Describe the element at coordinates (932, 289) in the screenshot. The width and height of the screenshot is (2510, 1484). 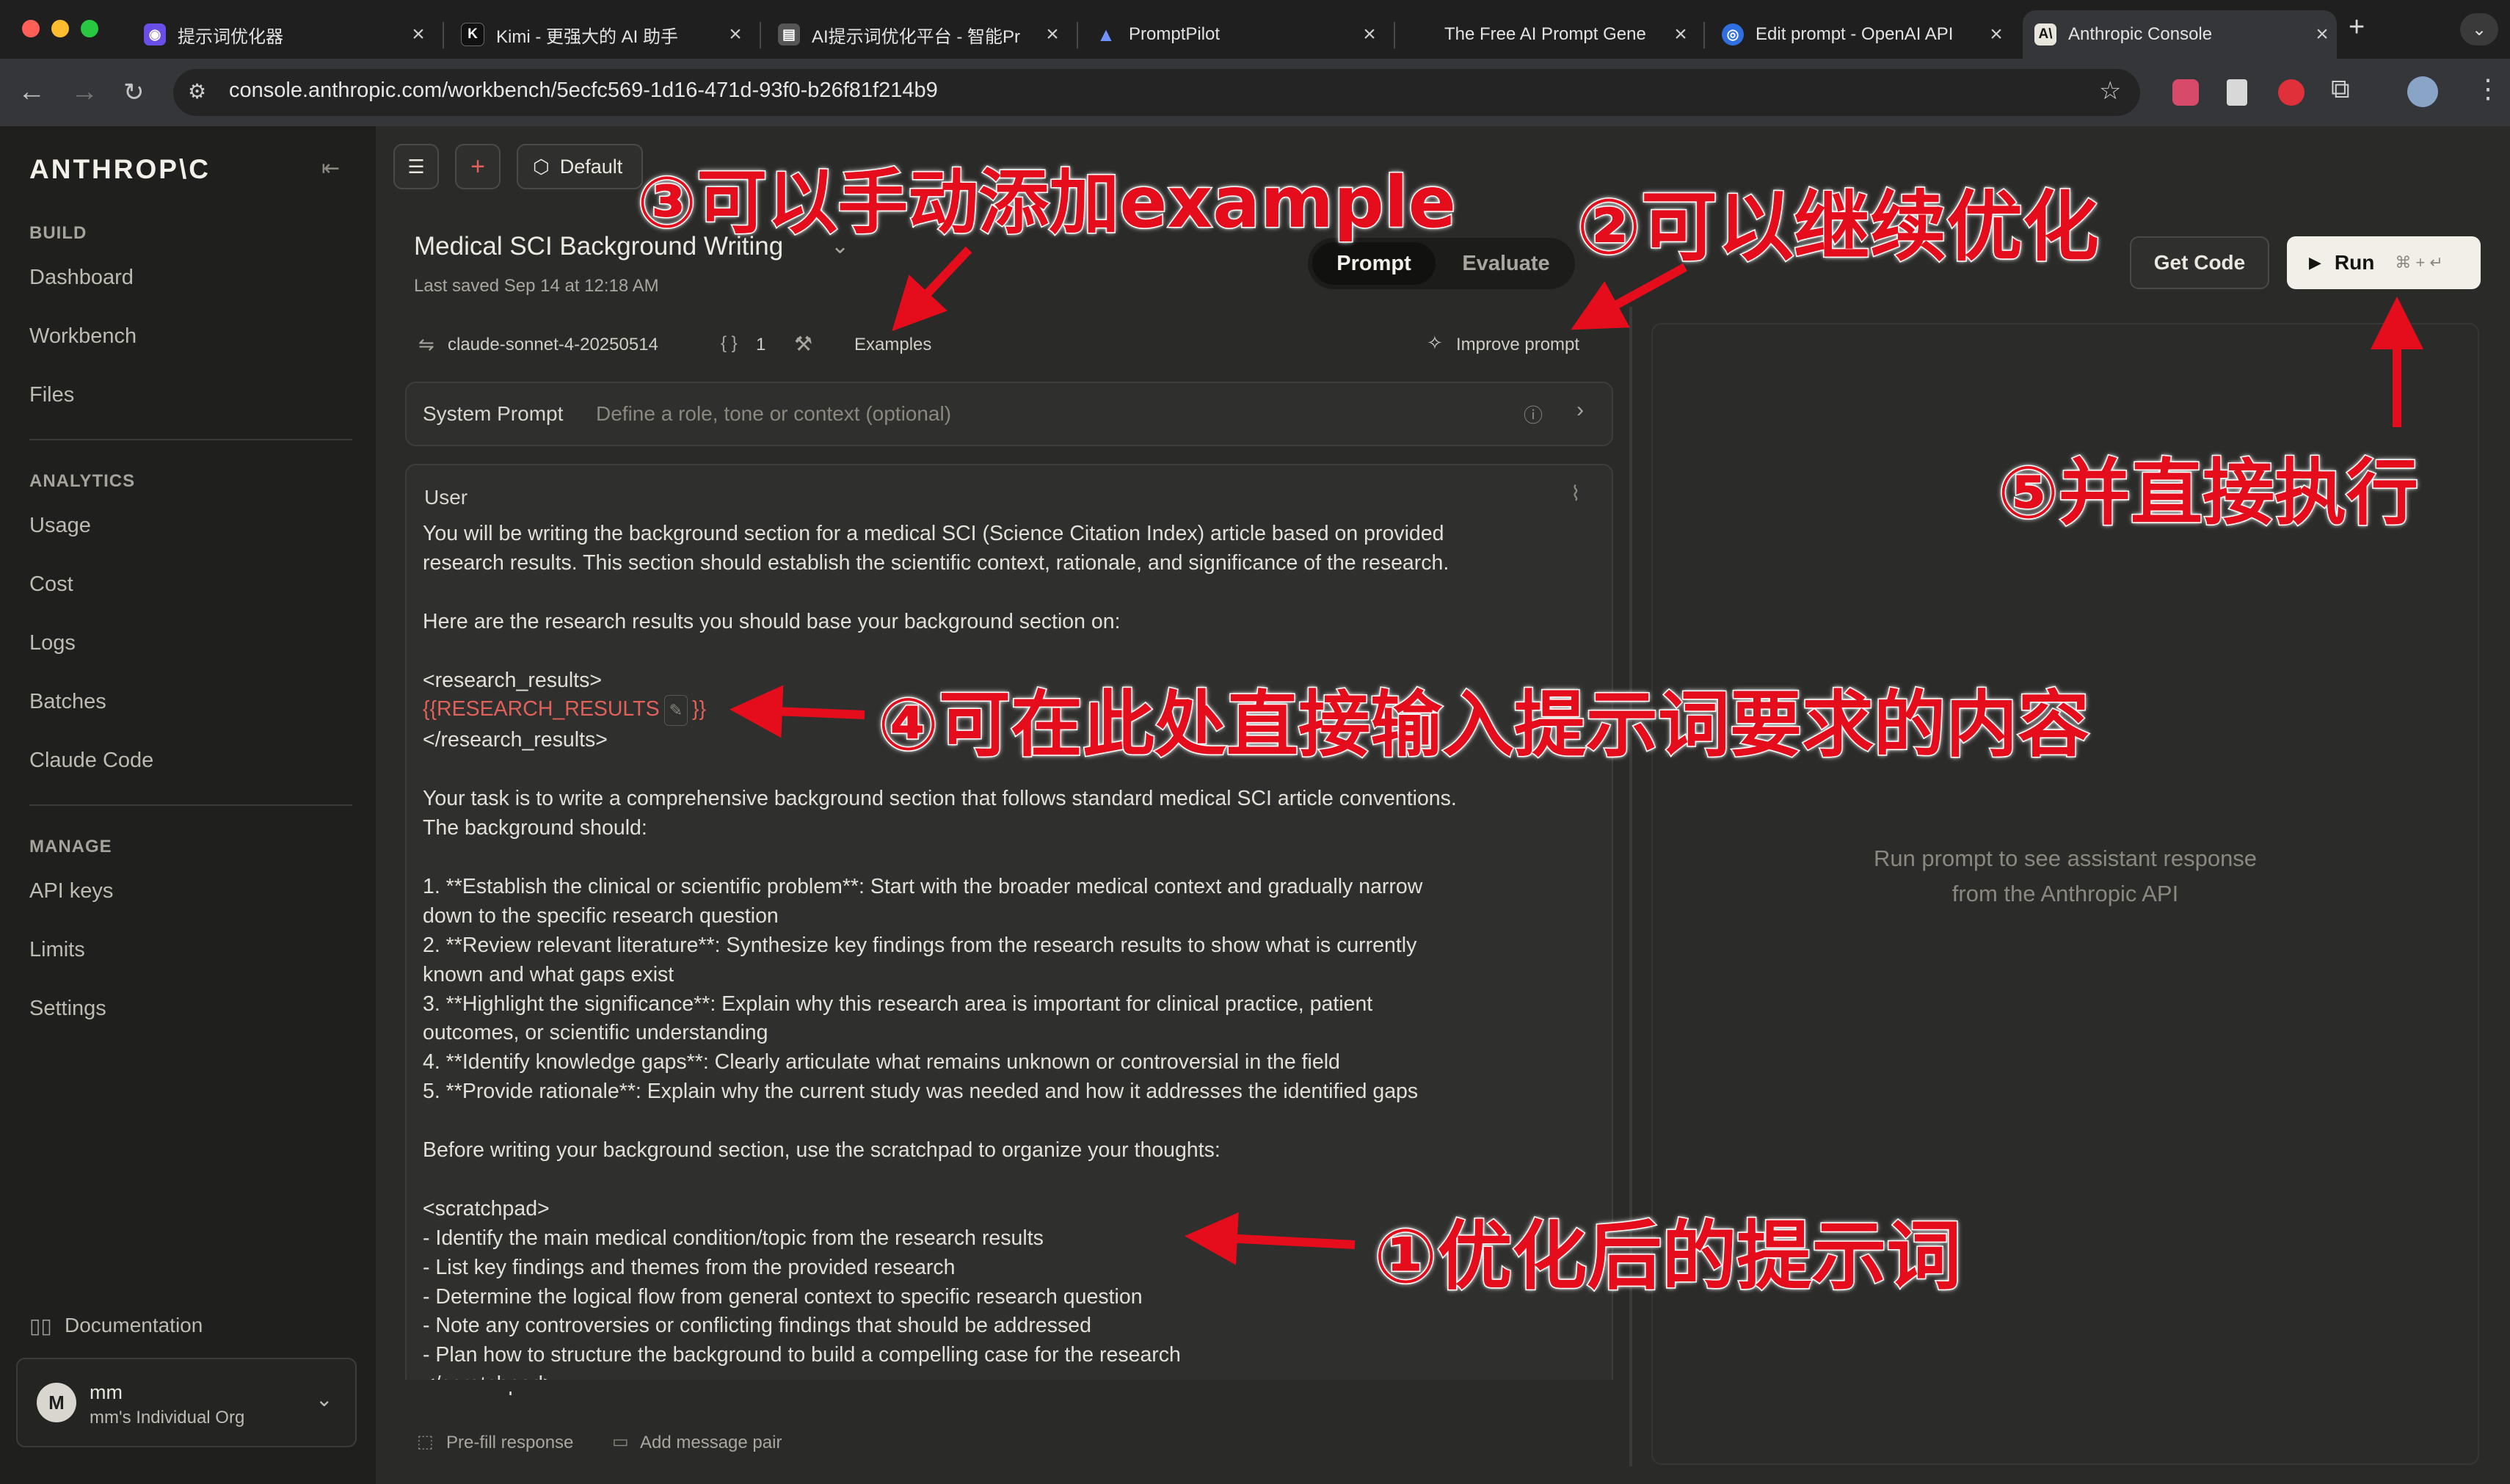
I see `arrow-to-examples` at that location.